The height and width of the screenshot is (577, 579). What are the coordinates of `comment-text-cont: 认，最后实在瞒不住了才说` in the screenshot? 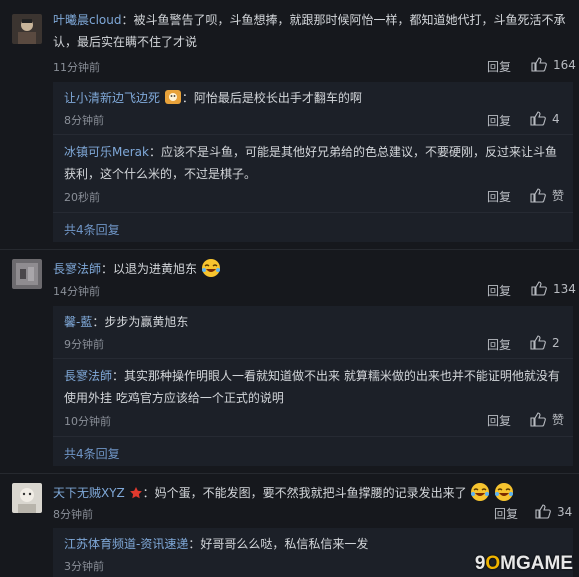 It's located at (125, 42).